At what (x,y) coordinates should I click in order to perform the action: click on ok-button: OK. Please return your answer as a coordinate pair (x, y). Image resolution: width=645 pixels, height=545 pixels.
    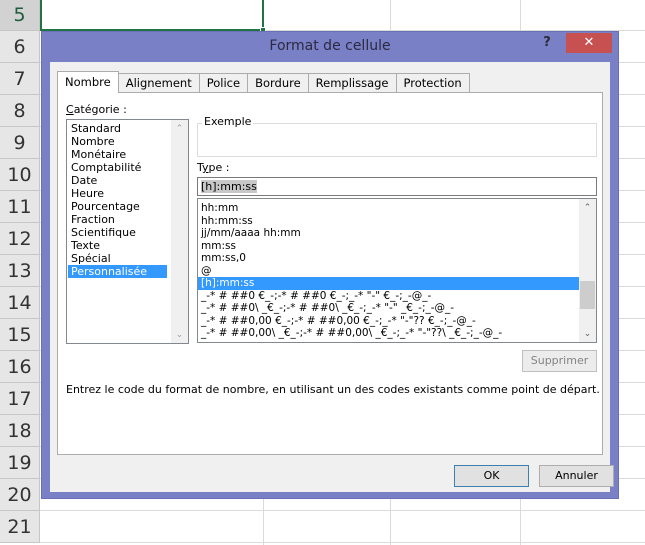
    Looking at the image, I should click on (491, 476).